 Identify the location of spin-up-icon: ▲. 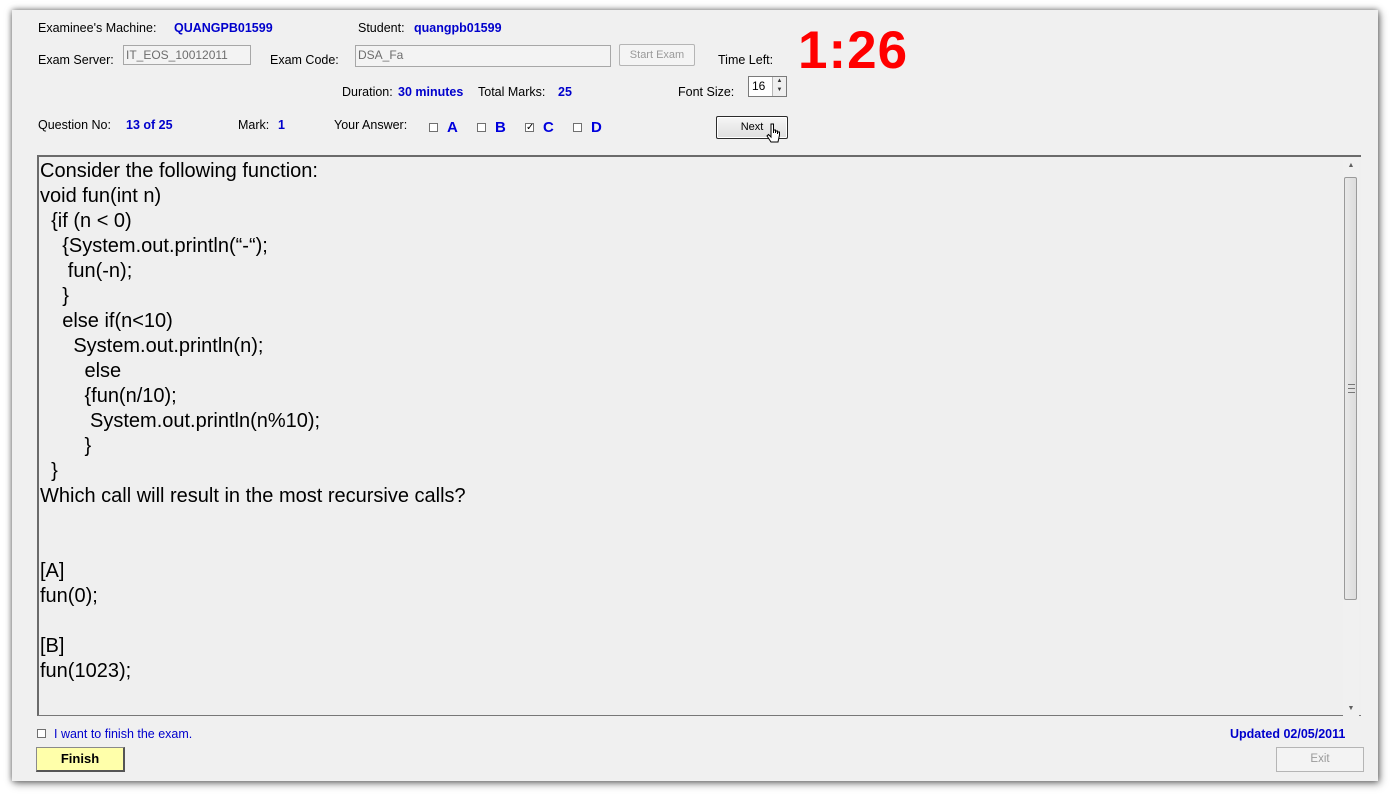
(779, 81).